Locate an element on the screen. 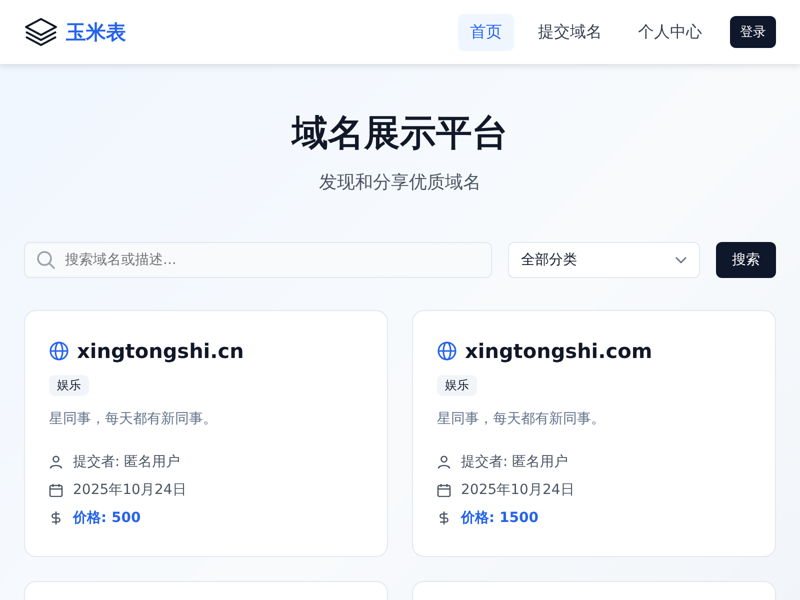  search-icon is located at coordinates (46, 260).